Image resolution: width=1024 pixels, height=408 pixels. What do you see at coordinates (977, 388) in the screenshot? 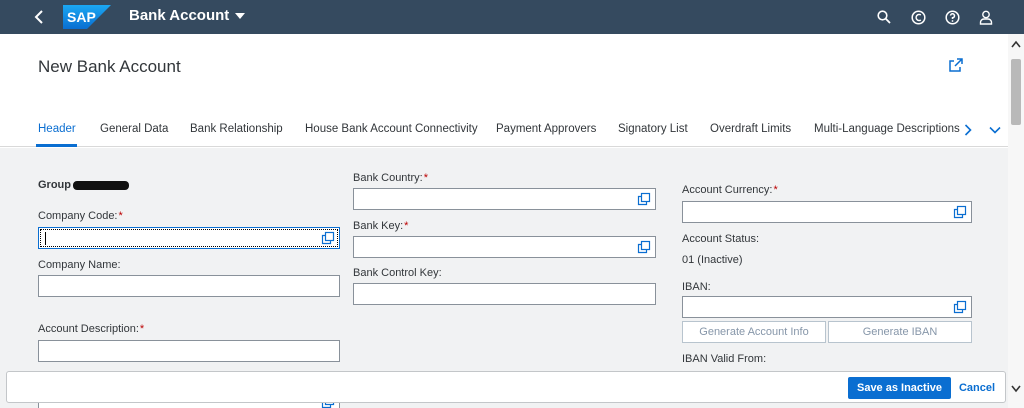
I see `cancel-button: Cancel` at bounding box center [977, 388].